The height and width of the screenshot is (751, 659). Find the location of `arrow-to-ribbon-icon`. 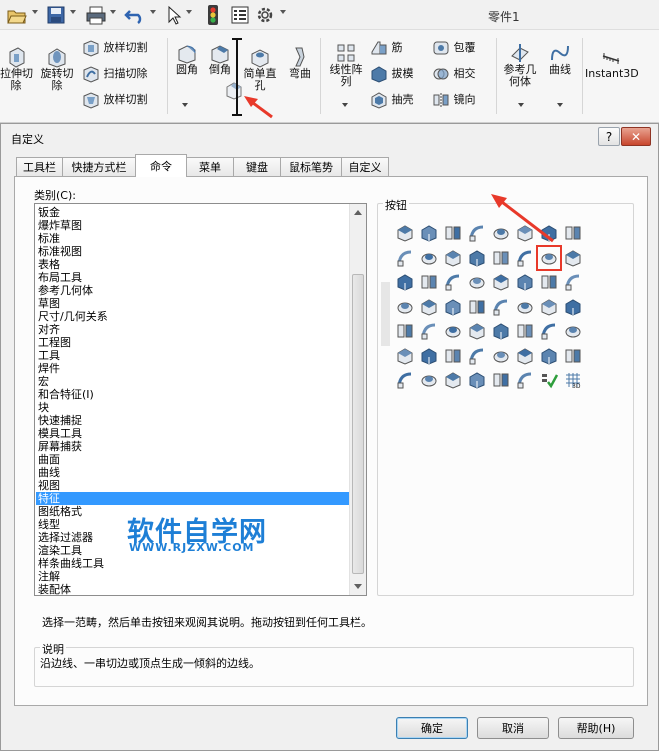

arrow-to-ribbon-icon is located at coordinates (258, 107).